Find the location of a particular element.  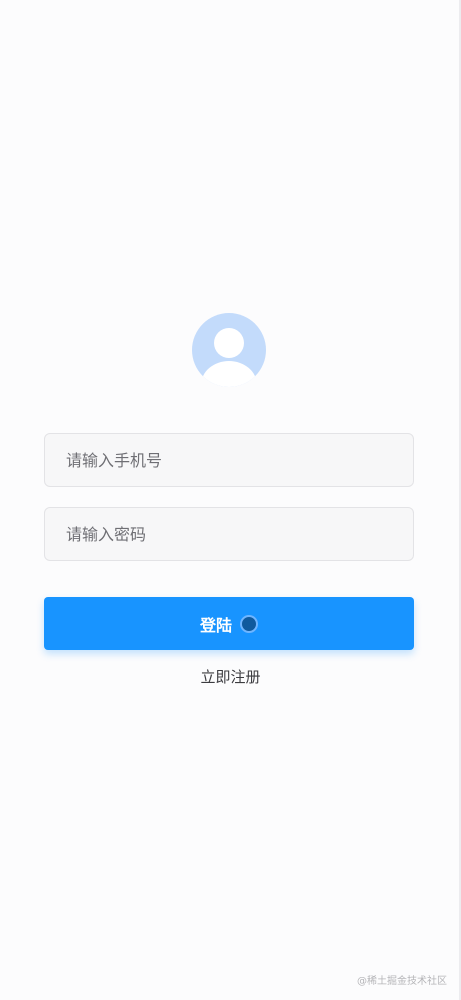

phone-input is located at coordinates (229, 460).